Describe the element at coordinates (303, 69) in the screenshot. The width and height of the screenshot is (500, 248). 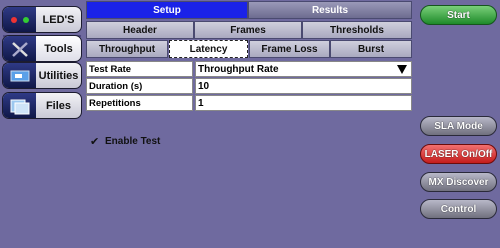
I see `test-rate-select: Throughput Rate` at that location.